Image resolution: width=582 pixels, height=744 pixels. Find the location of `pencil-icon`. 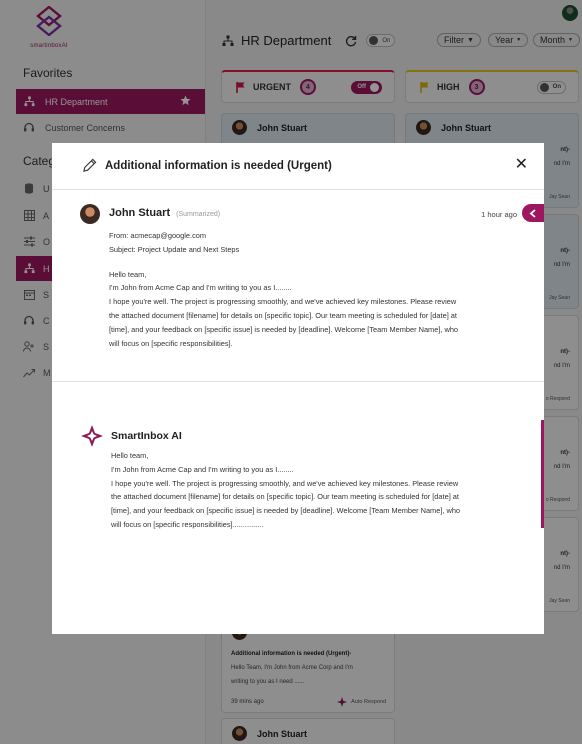

pencil-icon is located at coordinates (89, 165).